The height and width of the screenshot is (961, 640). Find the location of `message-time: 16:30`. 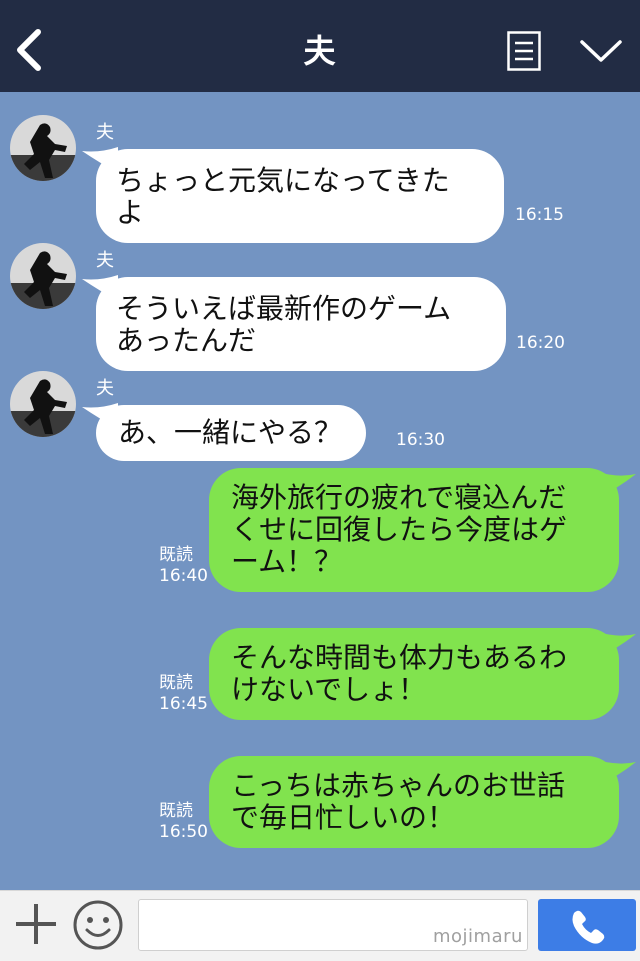

message-time: 16:30 is located at coordinates (420, 440).